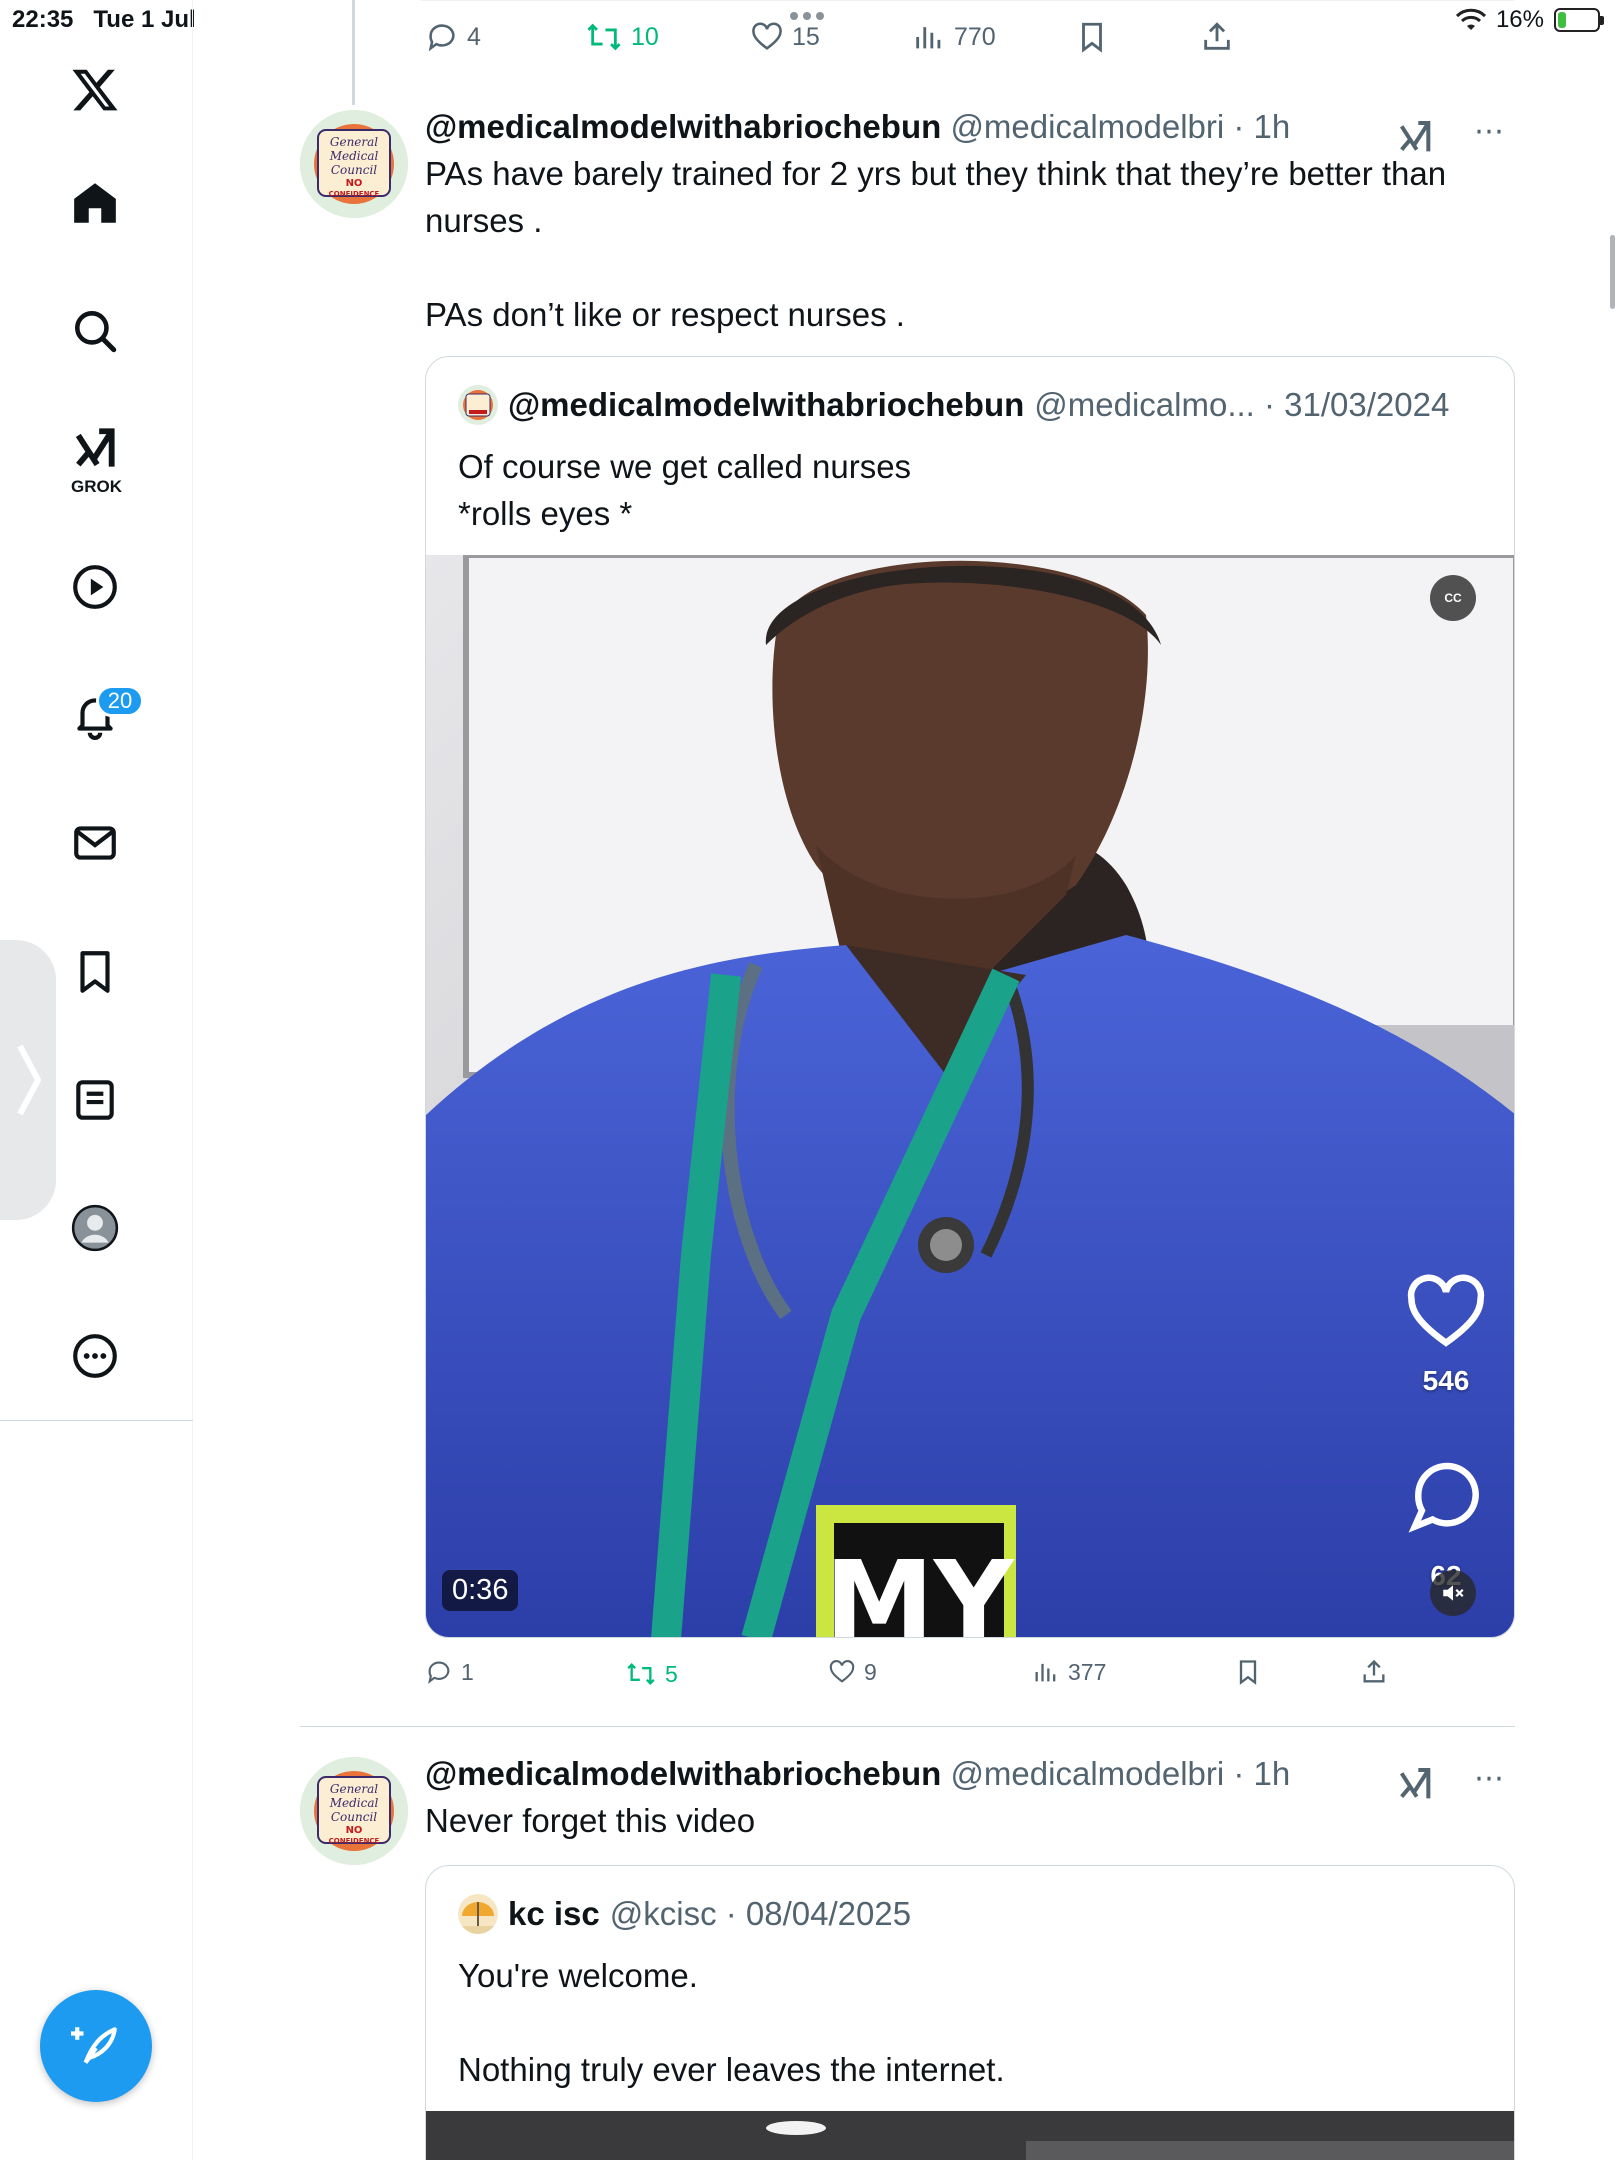  I want to click on svg-text: Council, so click(354, 1817).